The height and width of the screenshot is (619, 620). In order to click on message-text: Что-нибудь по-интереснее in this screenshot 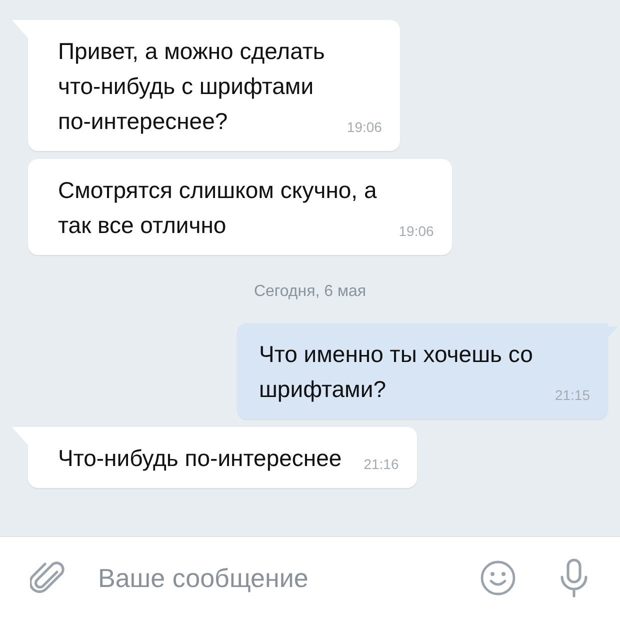, I will do `click(200, 458)`.